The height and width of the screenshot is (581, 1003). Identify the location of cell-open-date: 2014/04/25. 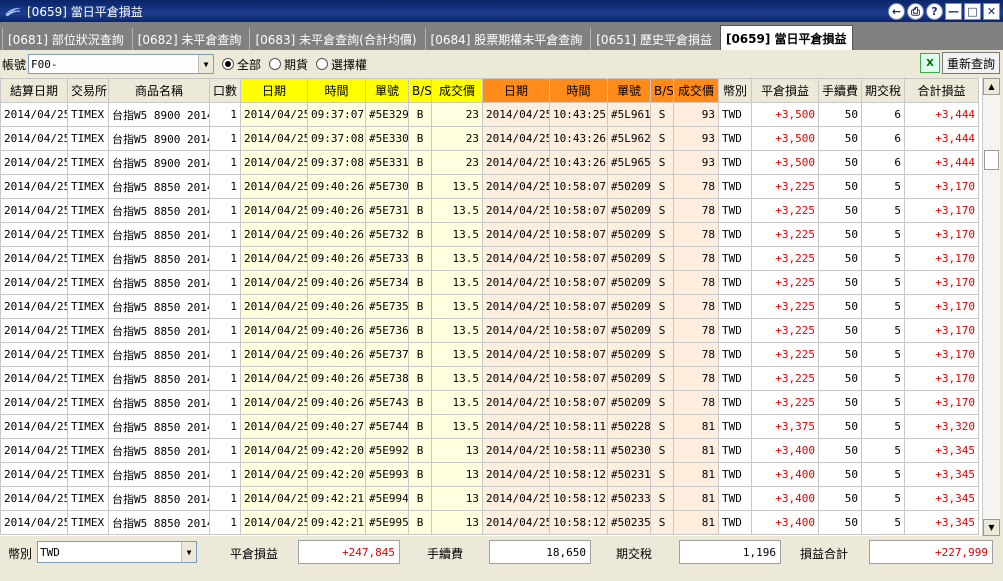
(274, 114).